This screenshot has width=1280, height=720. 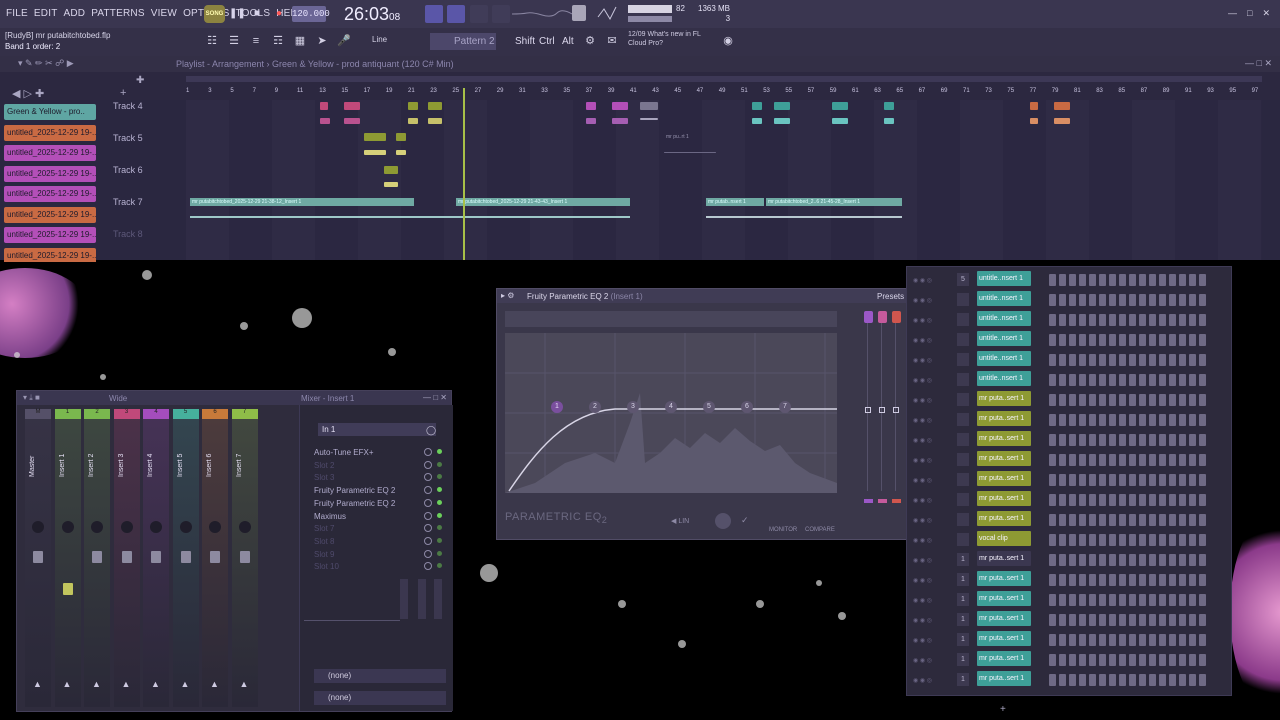 I want to click on pan-knob, so click(x=185, y=527).